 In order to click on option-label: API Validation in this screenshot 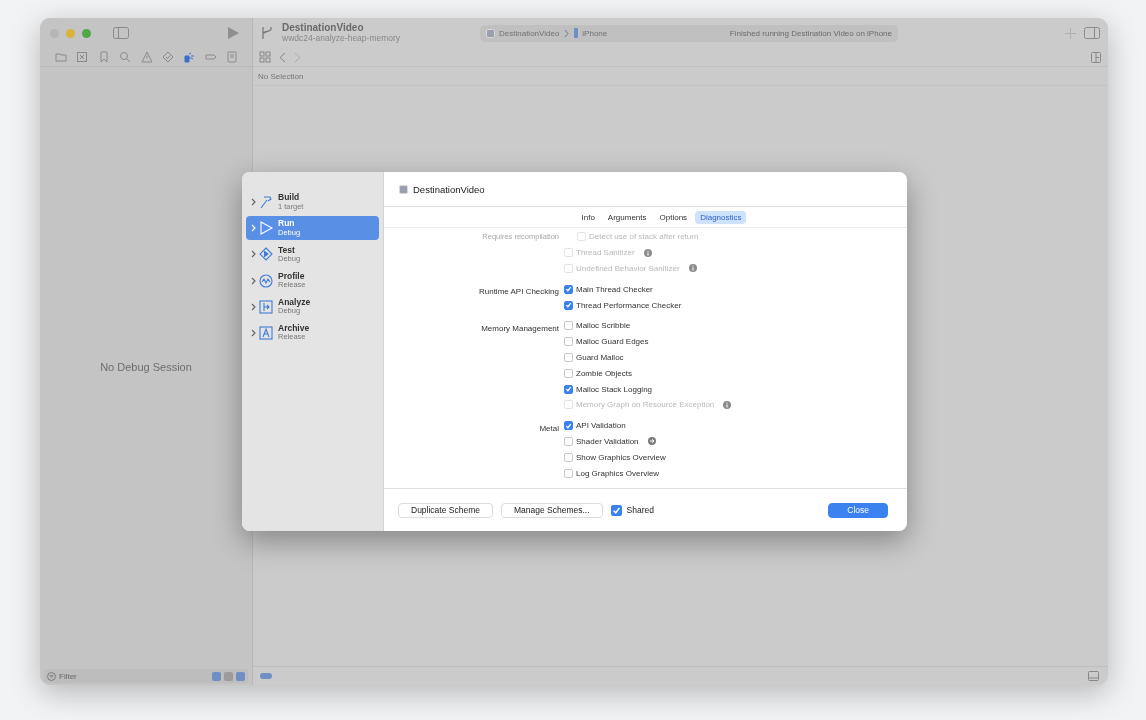, I will do `click(601, 426)`.